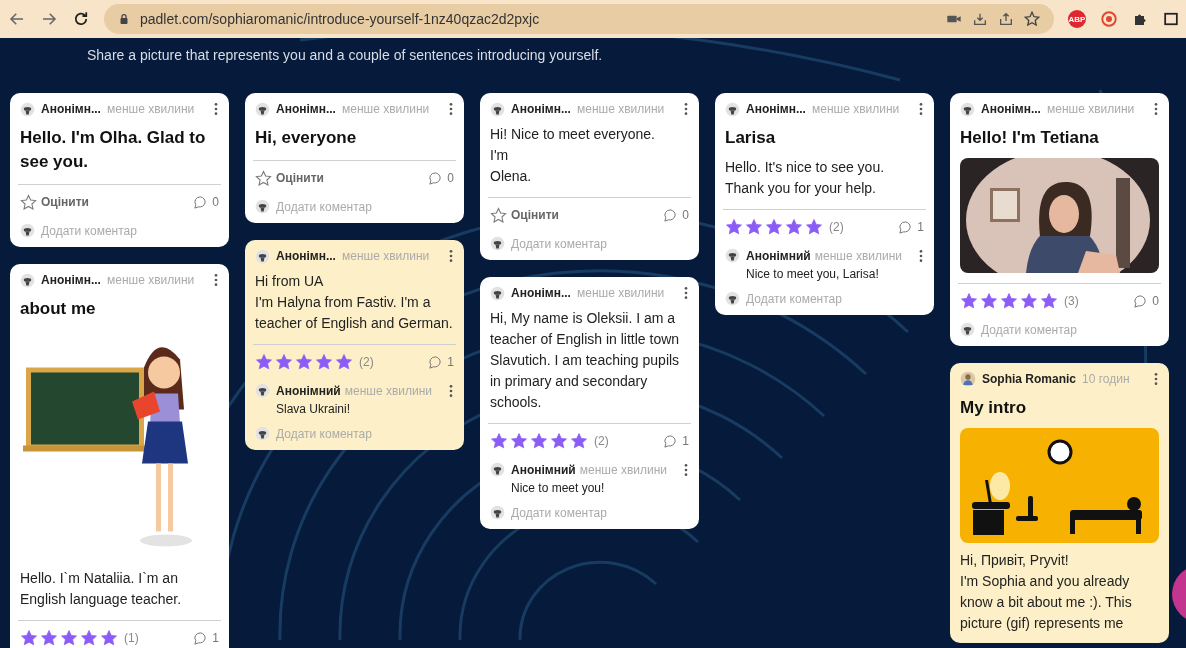 Image resolution: width=1186 pixels, height=648 pixels. I want to click on star-rating: (1), so click(79, 638).